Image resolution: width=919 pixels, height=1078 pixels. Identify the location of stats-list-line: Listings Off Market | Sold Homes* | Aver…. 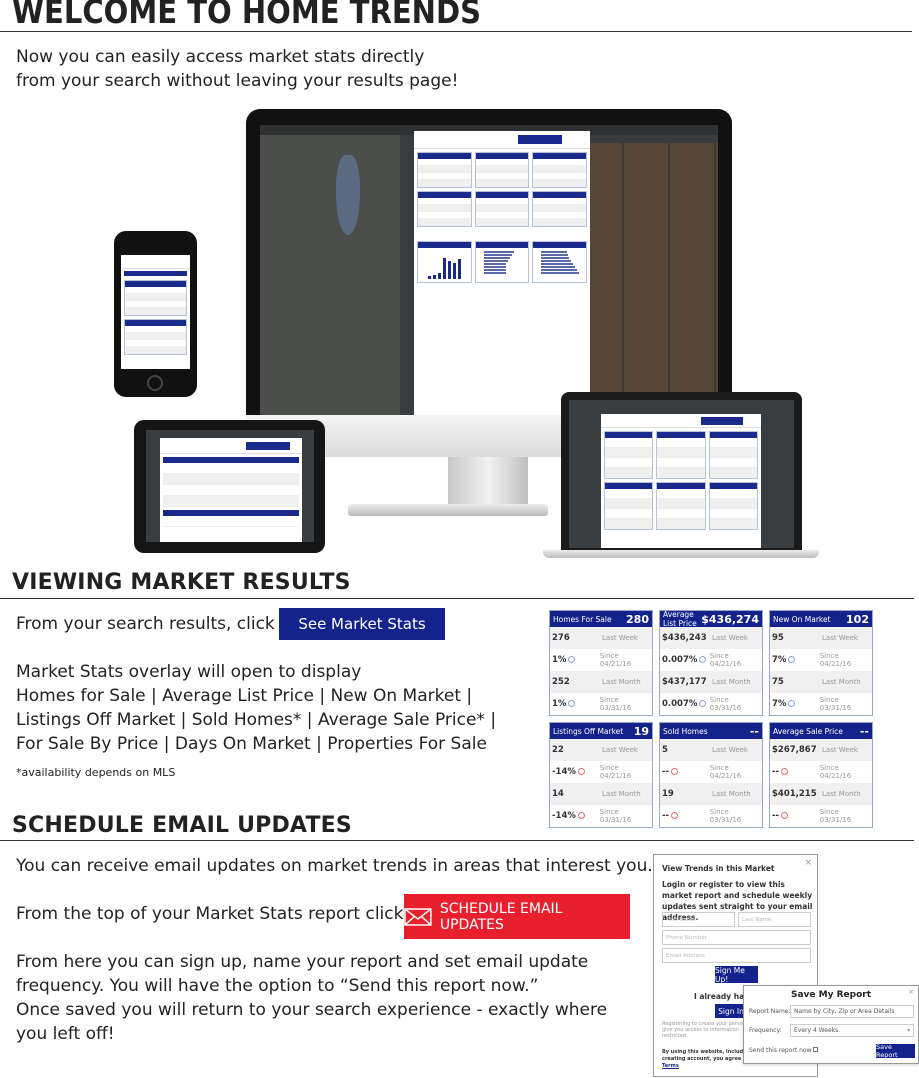
(256, 720).